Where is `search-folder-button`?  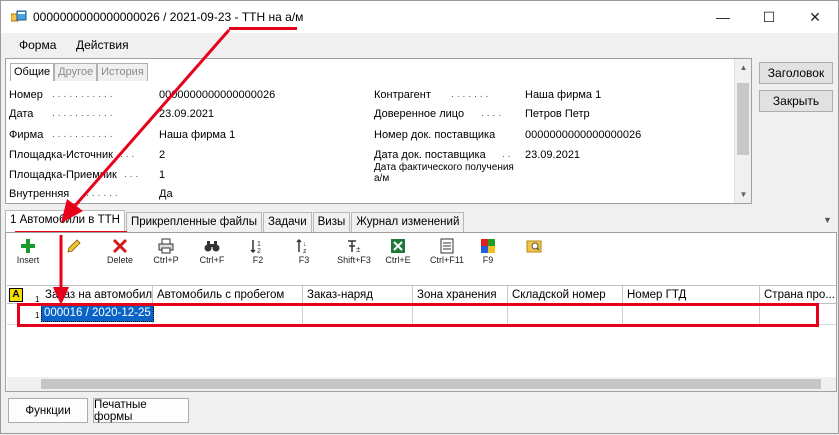
search-folder-button is located at coordinates (534, 253).